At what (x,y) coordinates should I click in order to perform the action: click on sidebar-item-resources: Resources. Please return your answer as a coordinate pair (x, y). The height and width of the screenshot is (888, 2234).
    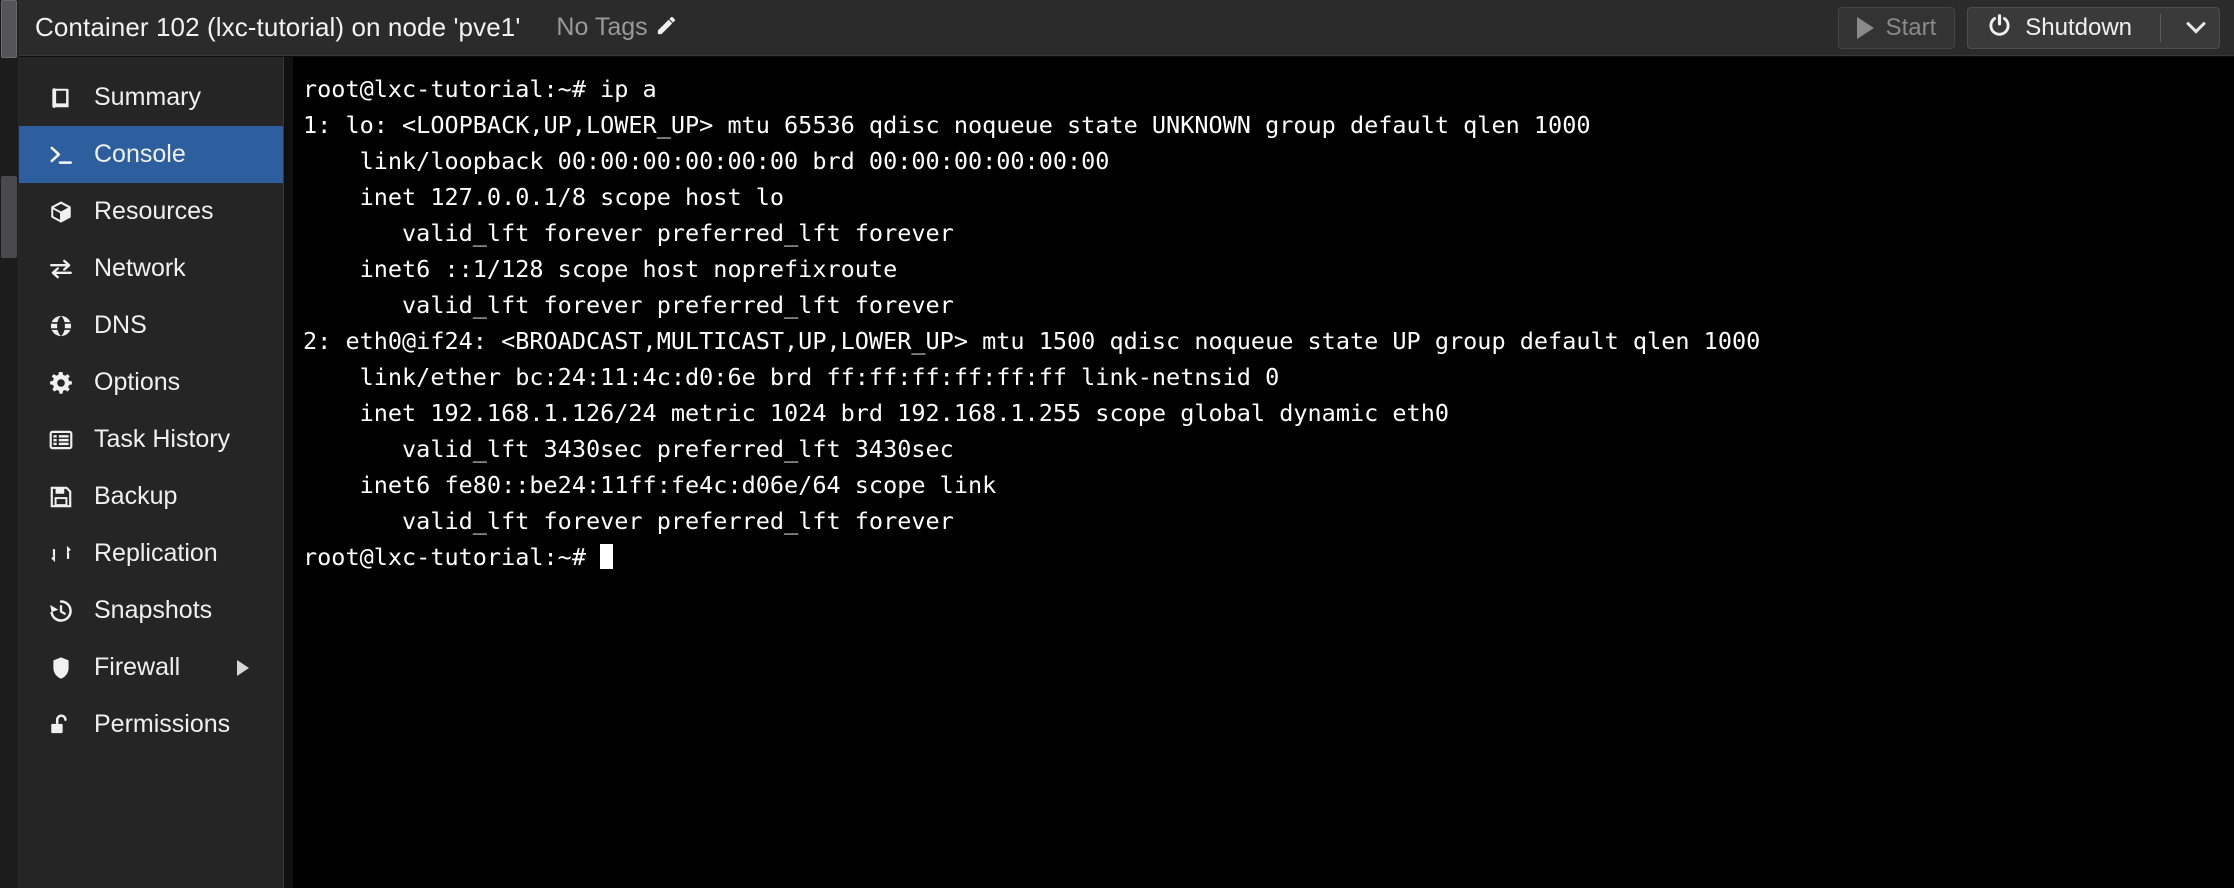
    Looking at the image, I should click on (151, 211).